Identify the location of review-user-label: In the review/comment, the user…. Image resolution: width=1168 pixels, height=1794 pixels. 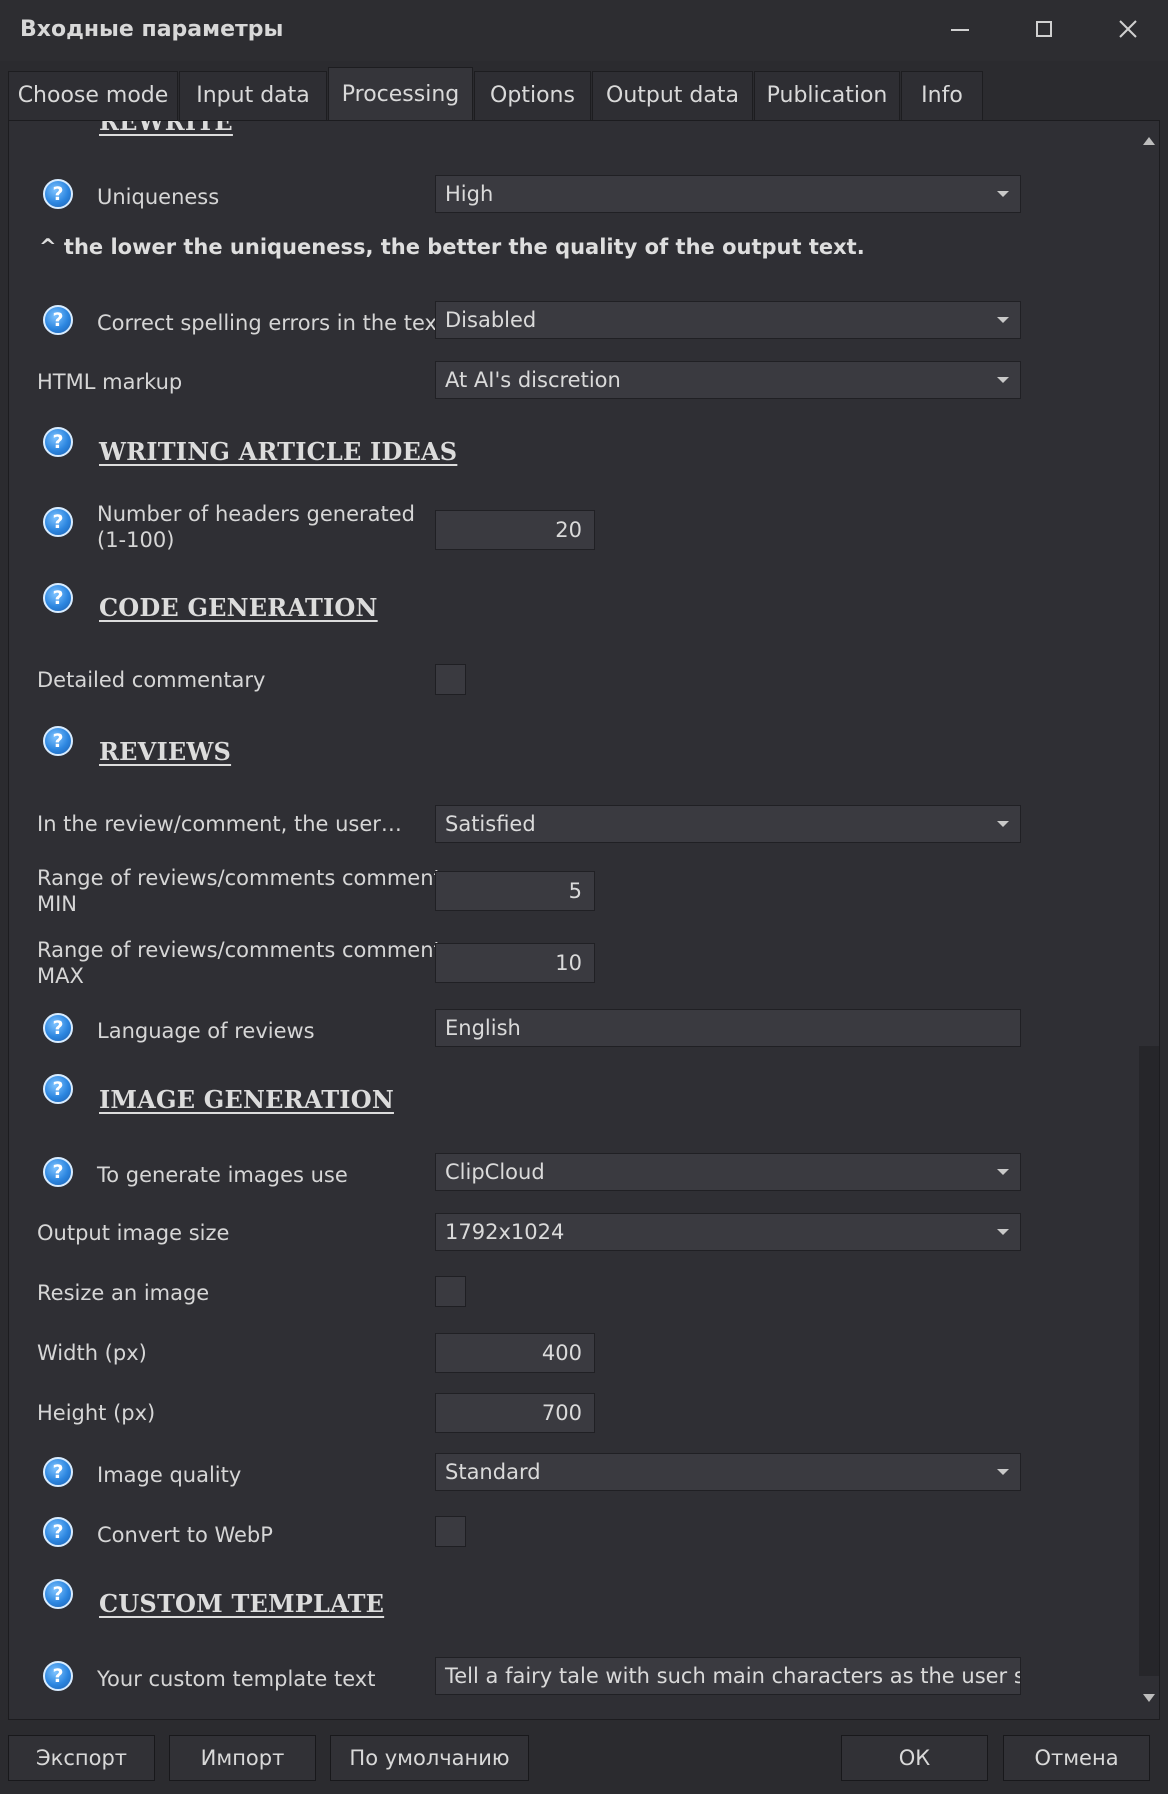
(219, 824).